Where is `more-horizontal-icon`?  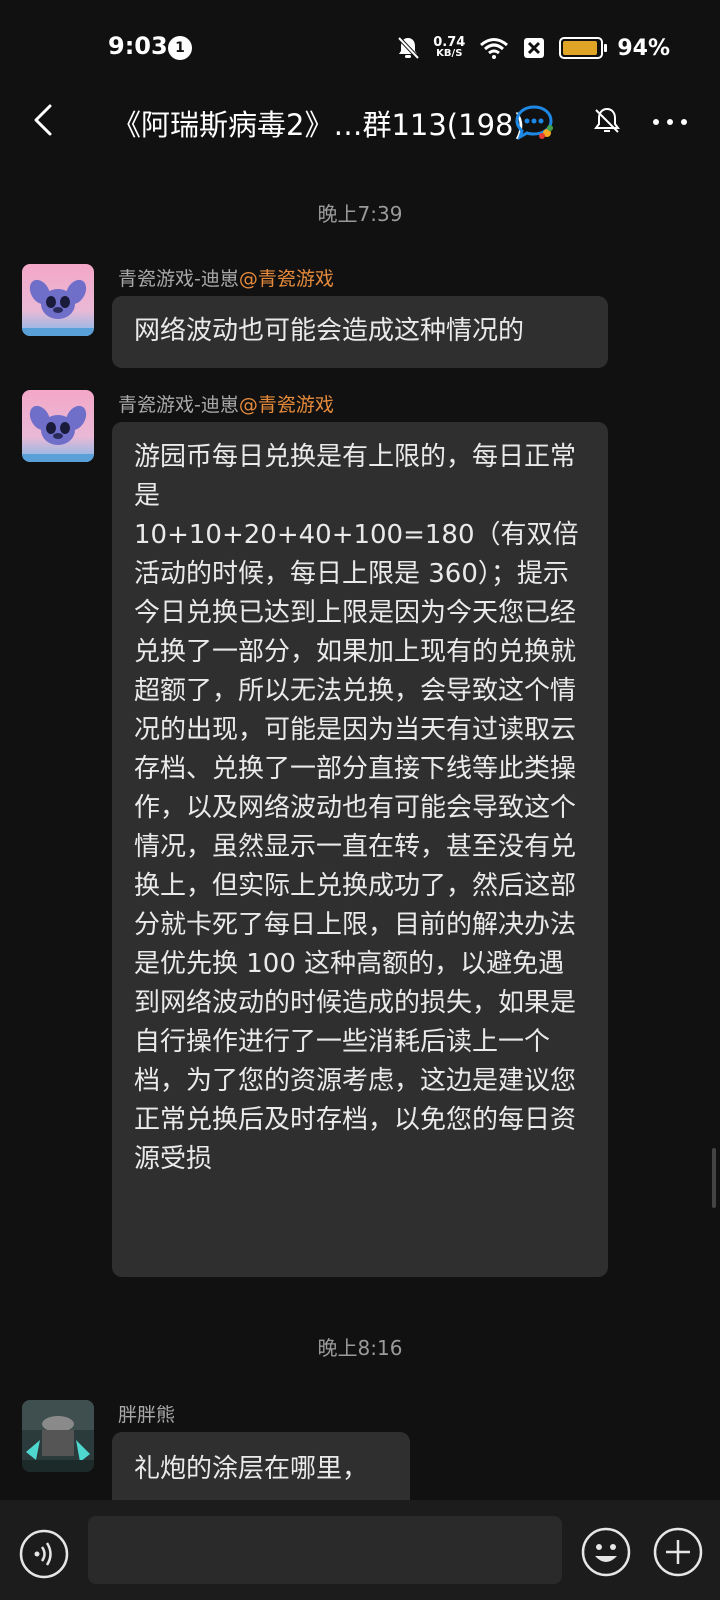 more-horizontal-icon is located at coordinates (670, 122).